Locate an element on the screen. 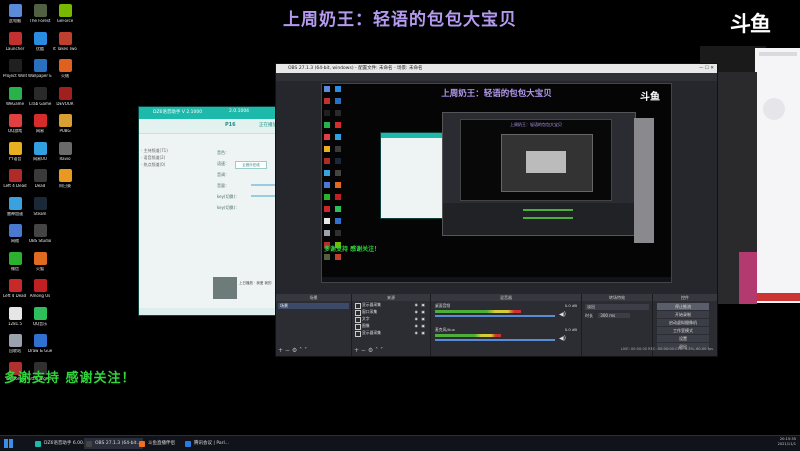  desktop-icon: DEVOUR is located at coordinates (65, 96).